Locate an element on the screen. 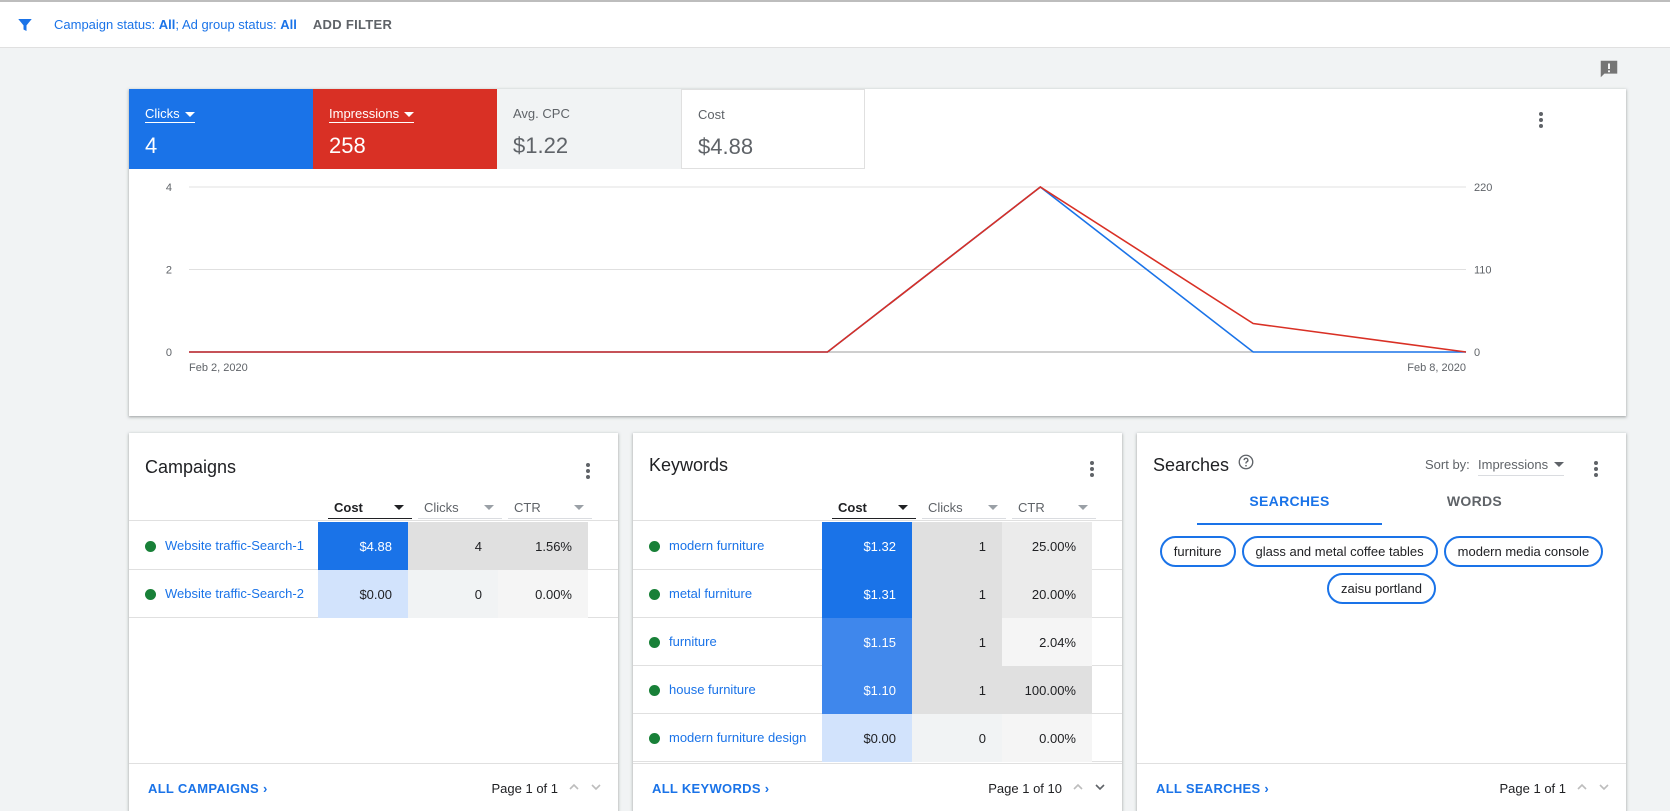 The width and height of the screenshot is (1670, 811). y-right-tick-label: 0 is located at coordinates (1477, 353).